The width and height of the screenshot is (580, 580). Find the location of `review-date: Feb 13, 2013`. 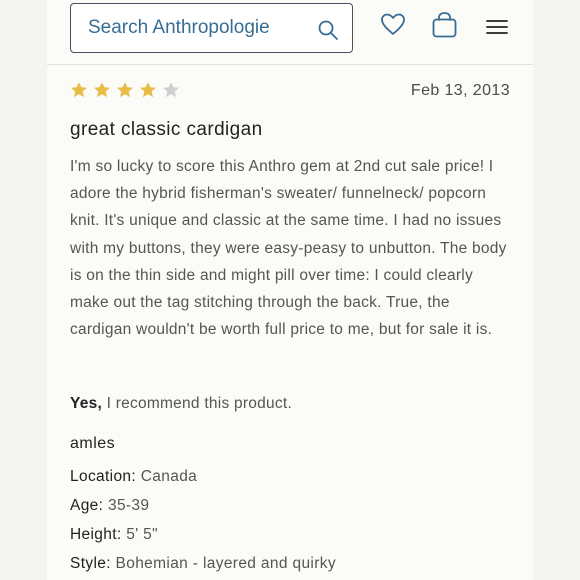

review-date: Feb 13, 2013 is located at coordinates (460, 90).